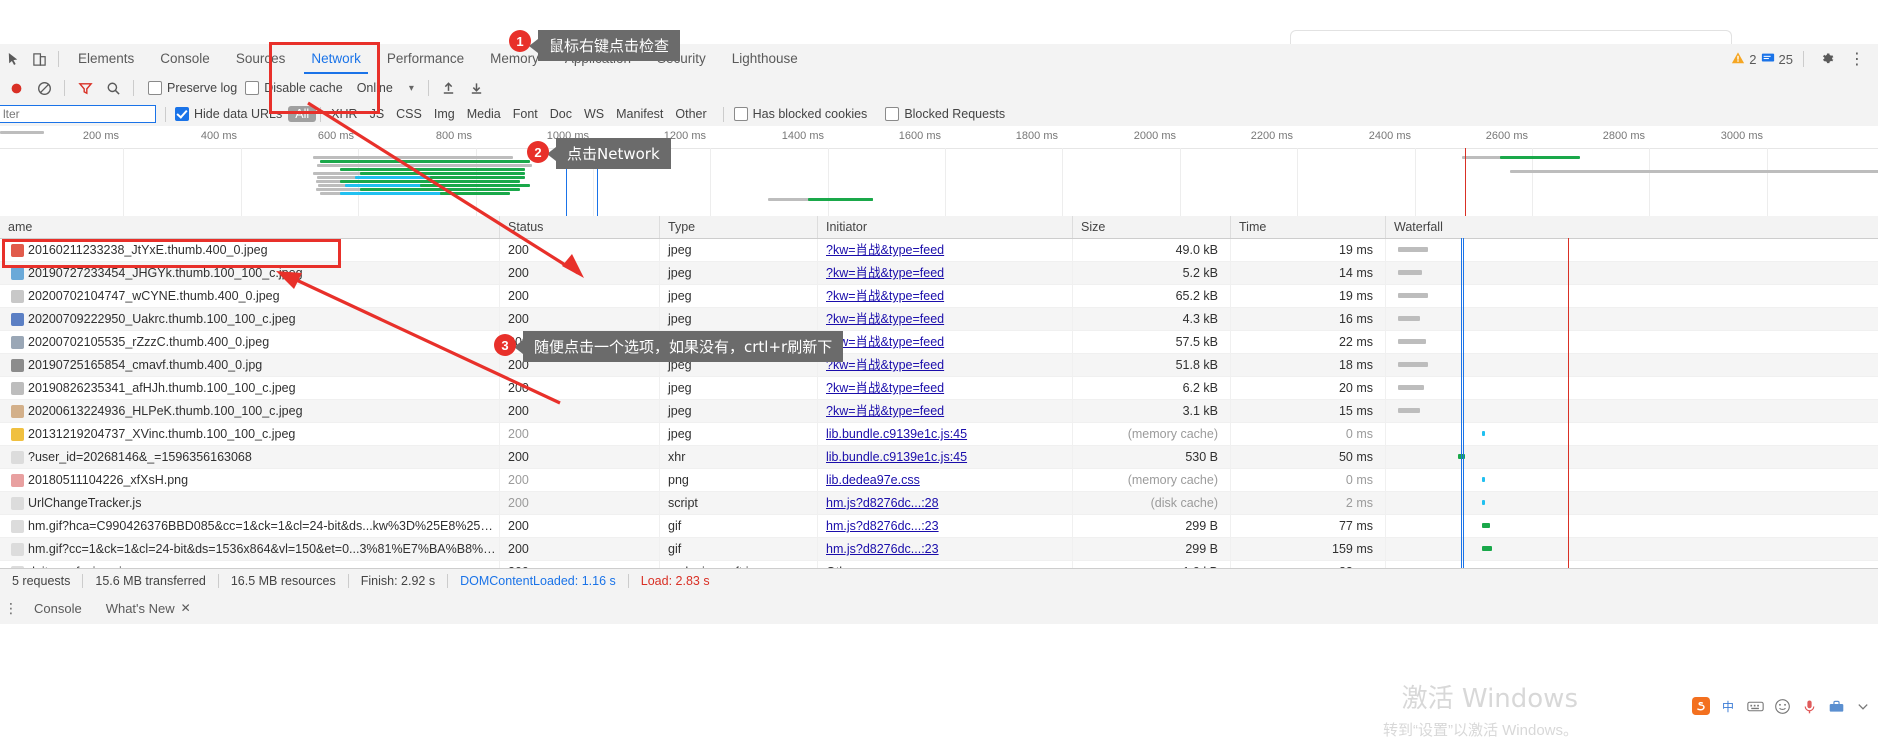 This screenshot has height=745, width=1878. Describe the element at coordinates (594, 114) in the screenshot. I see `filter-type-ws: WS` at that location.